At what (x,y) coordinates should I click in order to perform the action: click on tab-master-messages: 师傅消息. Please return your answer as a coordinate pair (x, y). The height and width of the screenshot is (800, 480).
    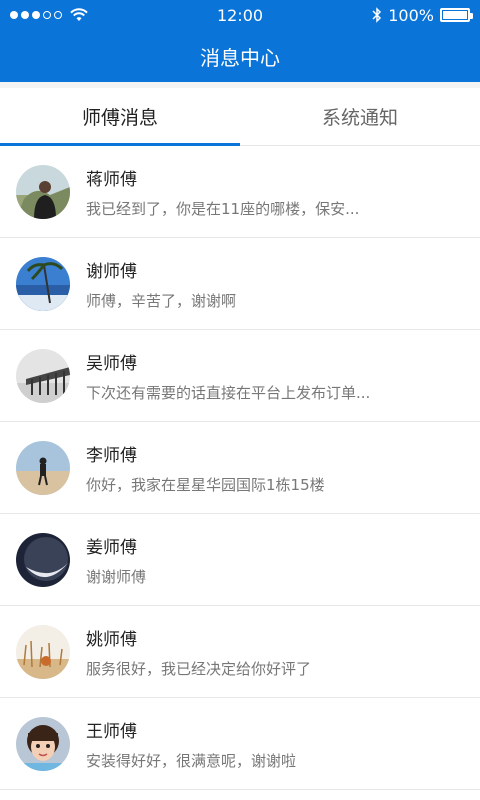
    Looking at the image, I should click on (120, 117).